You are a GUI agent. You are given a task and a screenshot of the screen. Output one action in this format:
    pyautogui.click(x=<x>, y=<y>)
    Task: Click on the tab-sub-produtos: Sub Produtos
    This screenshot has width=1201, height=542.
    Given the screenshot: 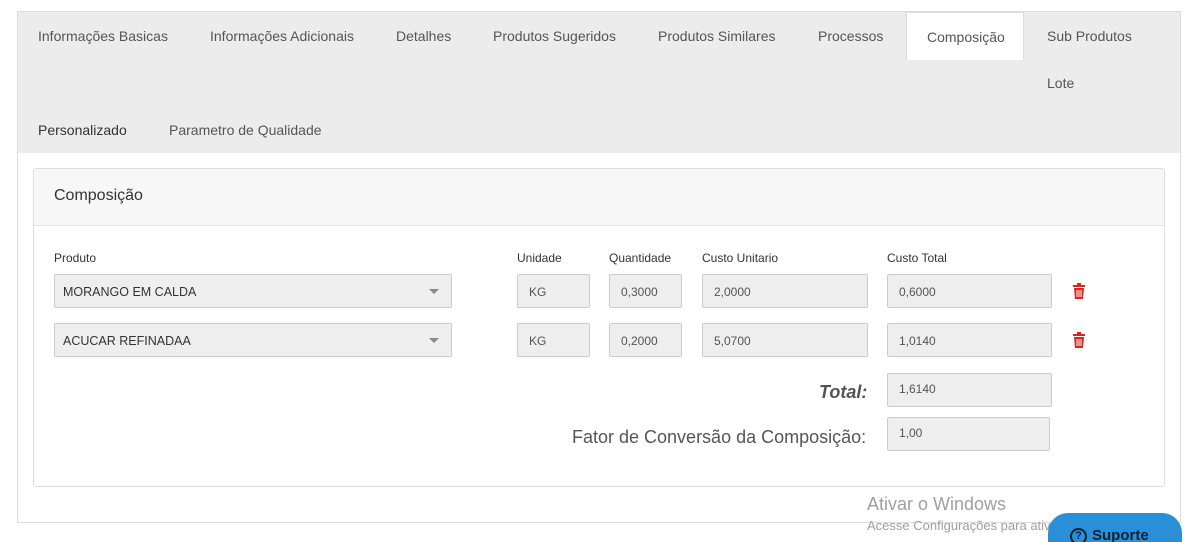 What is the action you would take?
    pyautogui.click(x=1089, y=36)
    